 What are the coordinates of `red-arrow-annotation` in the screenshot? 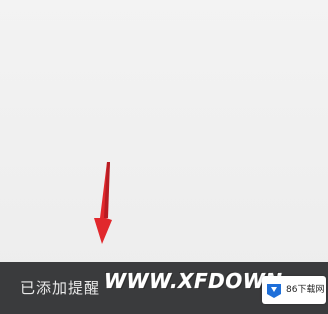 It's located at (103, 203).